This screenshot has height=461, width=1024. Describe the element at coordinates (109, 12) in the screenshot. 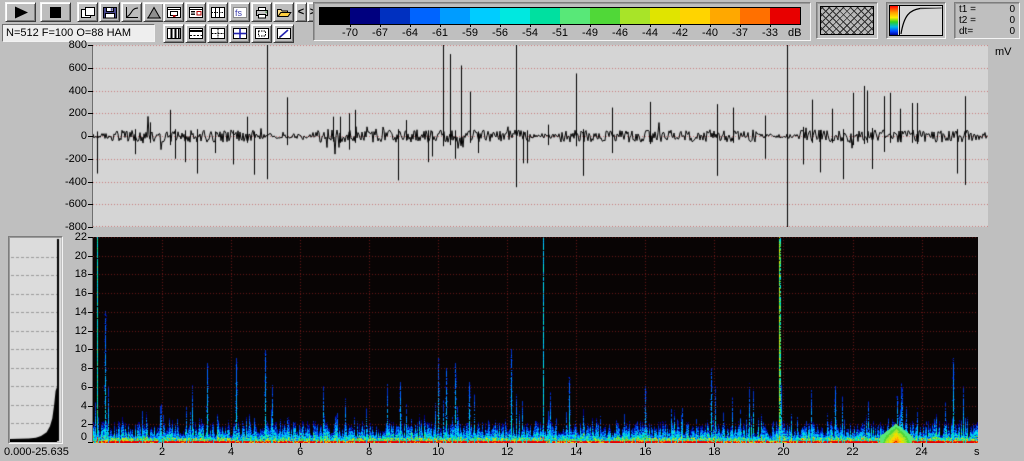

I see `save-button` at that location.